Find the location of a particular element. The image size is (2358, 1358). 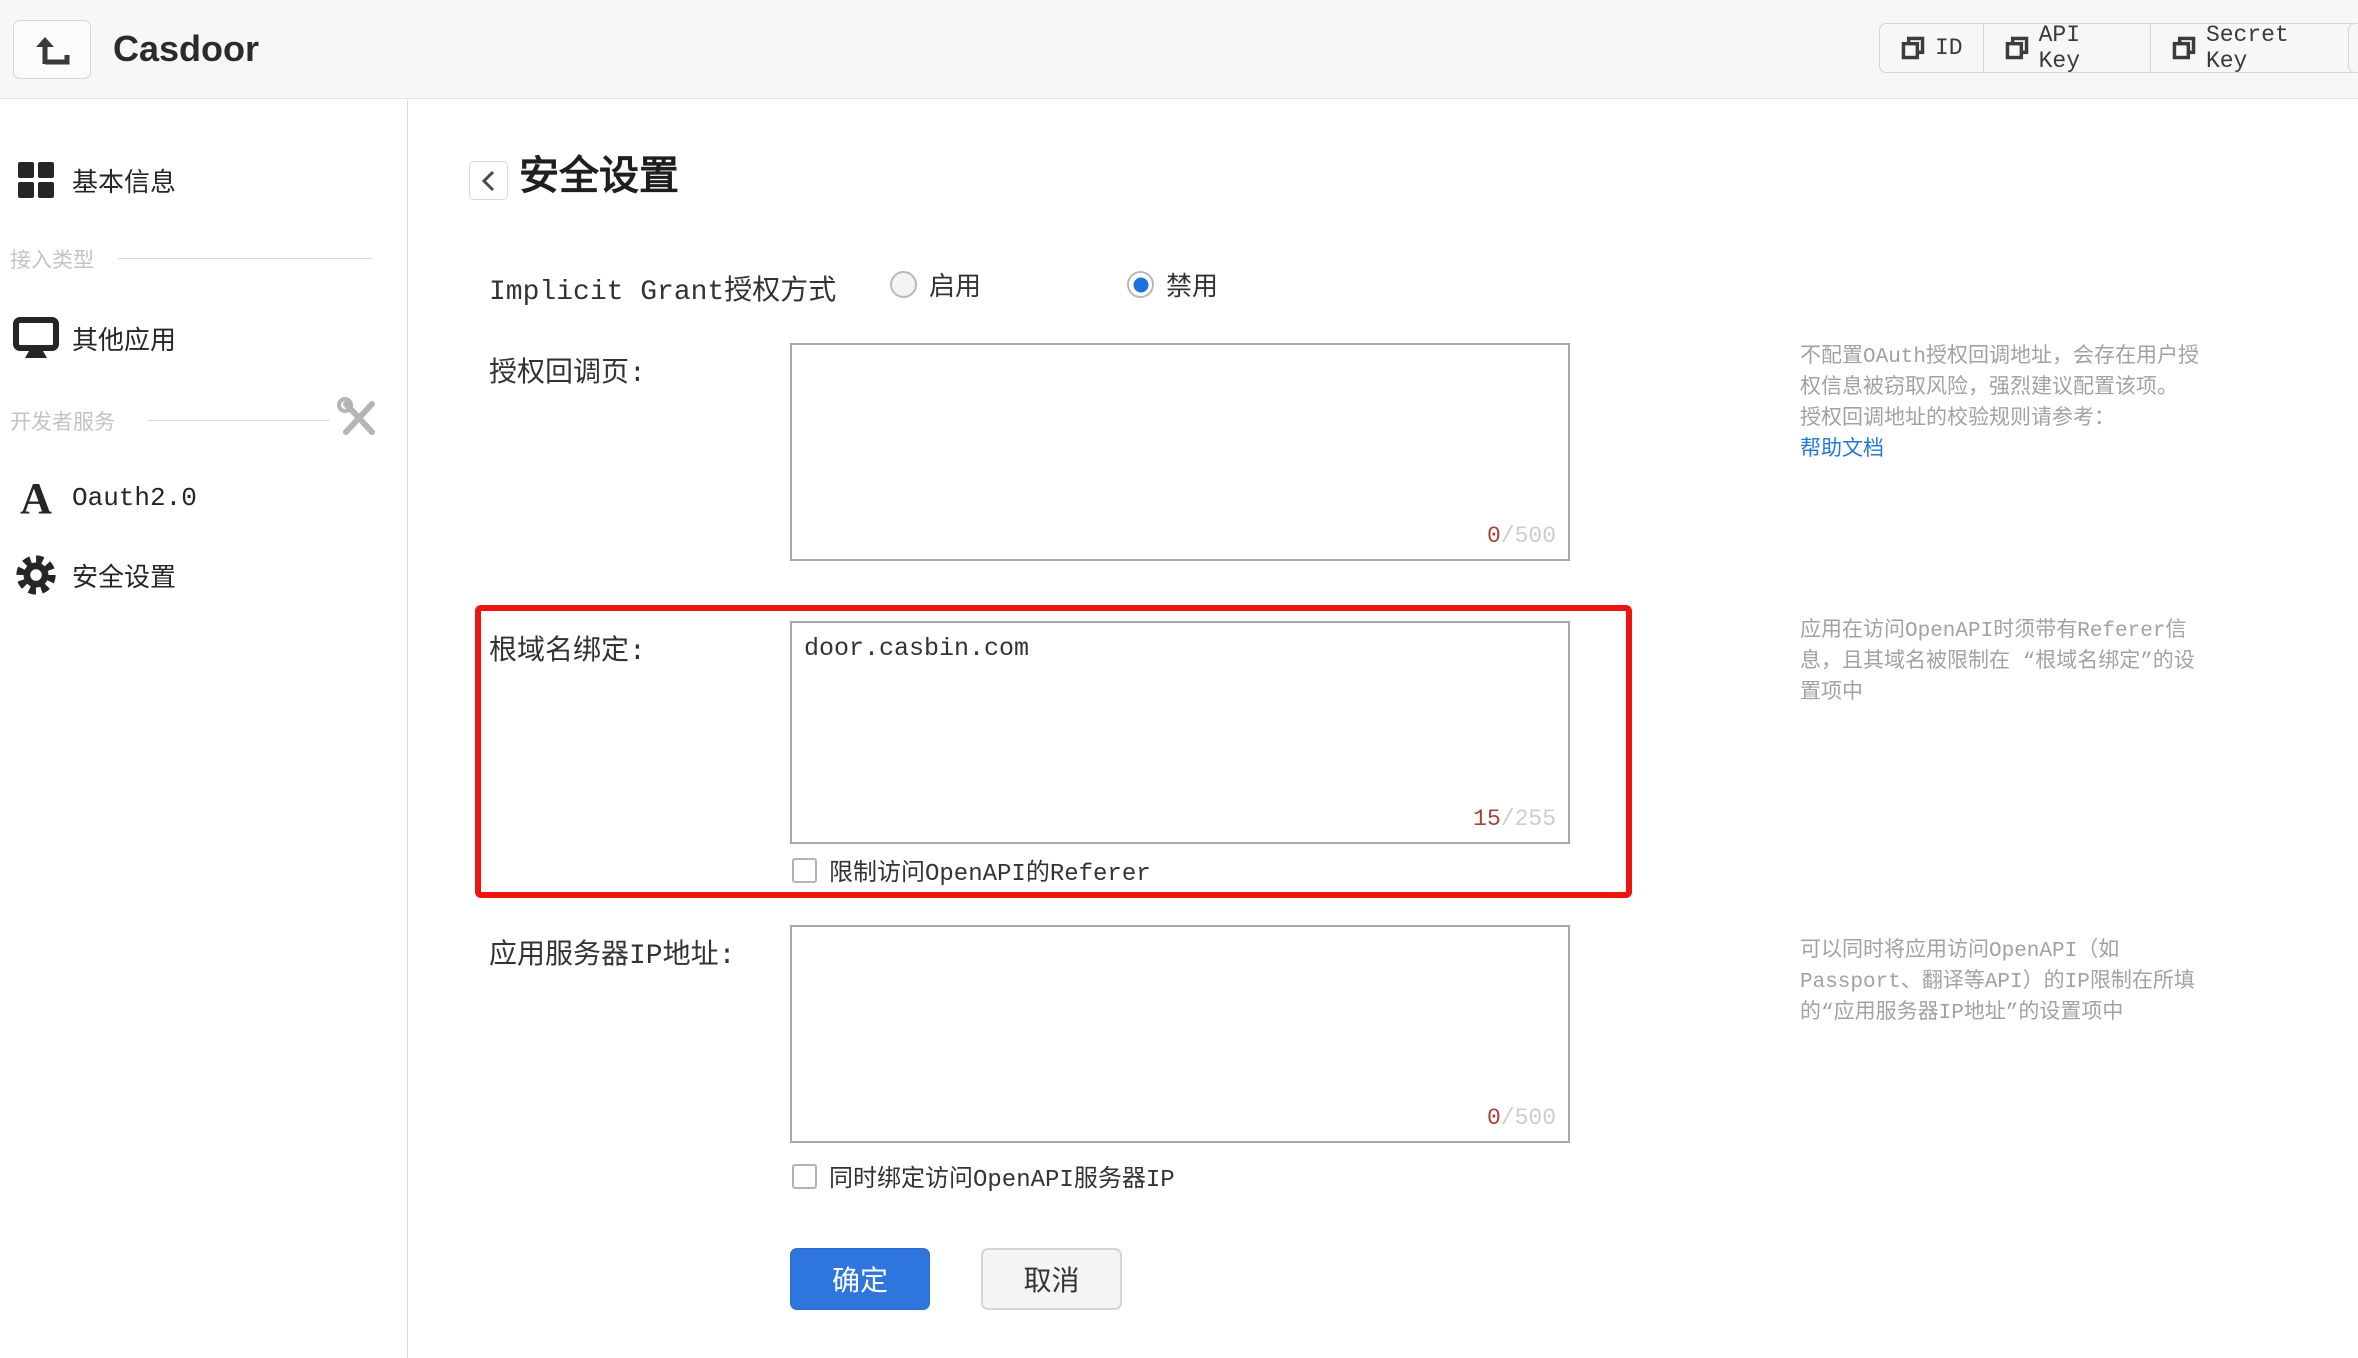

sidebar-item-label: 基本信息 is located at coordinates (124, 183).